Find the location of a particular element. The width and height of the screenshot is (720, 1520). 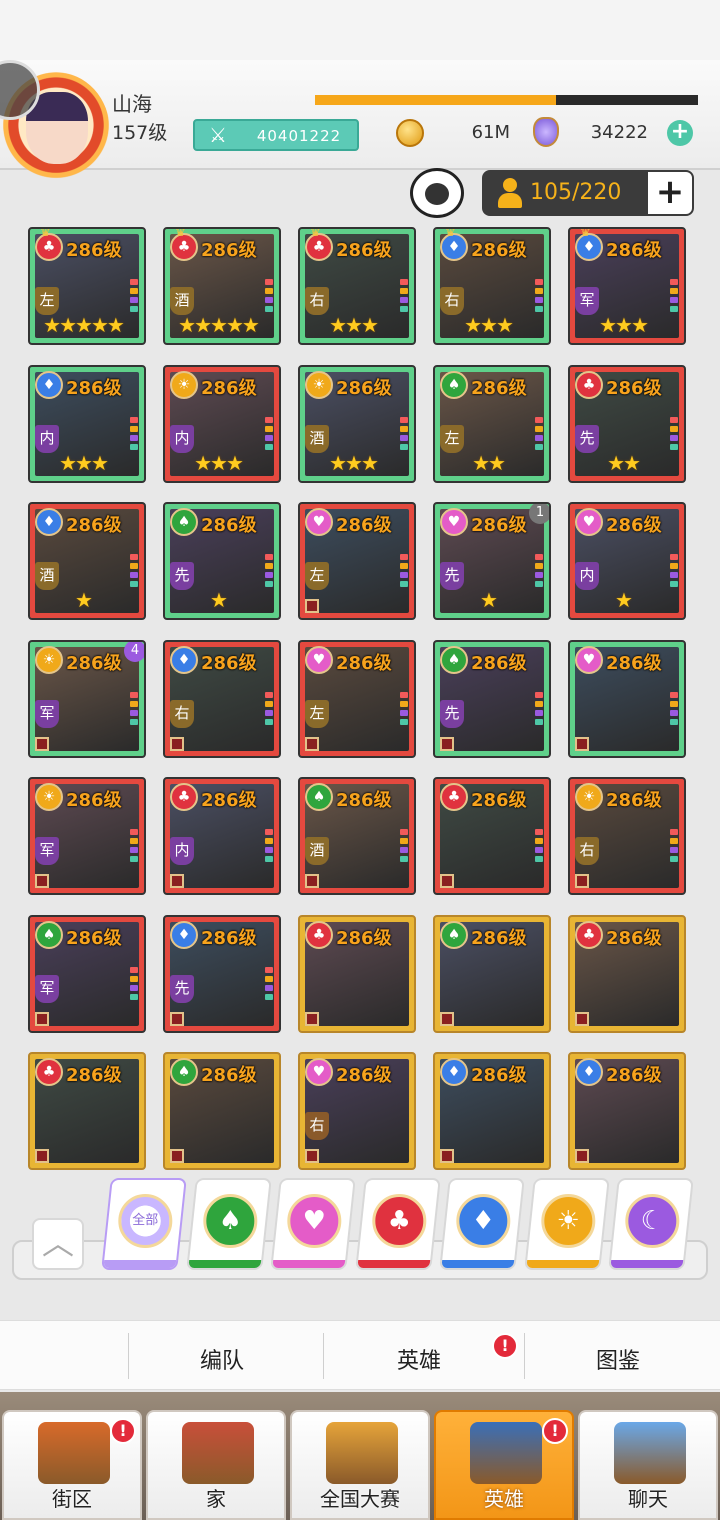

hero-card: ♣ ♛ 286级酒 ★★★★★ is located at coordinates (222, 286).